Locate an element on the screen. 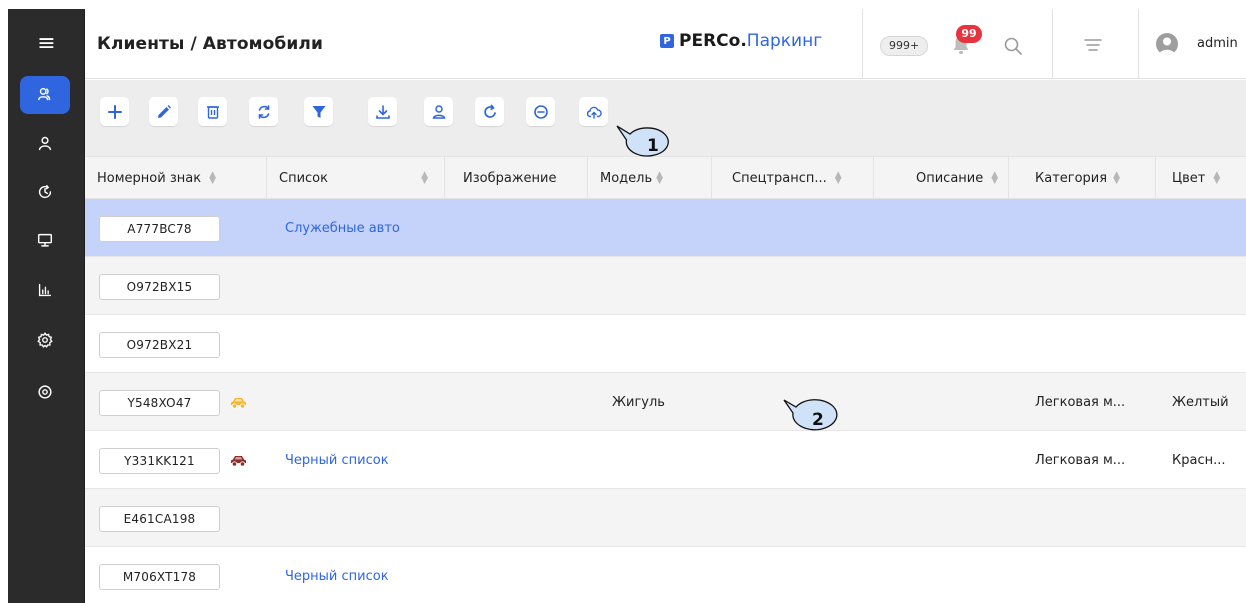  sidebar-item-history is located at coordinates (45, 192).